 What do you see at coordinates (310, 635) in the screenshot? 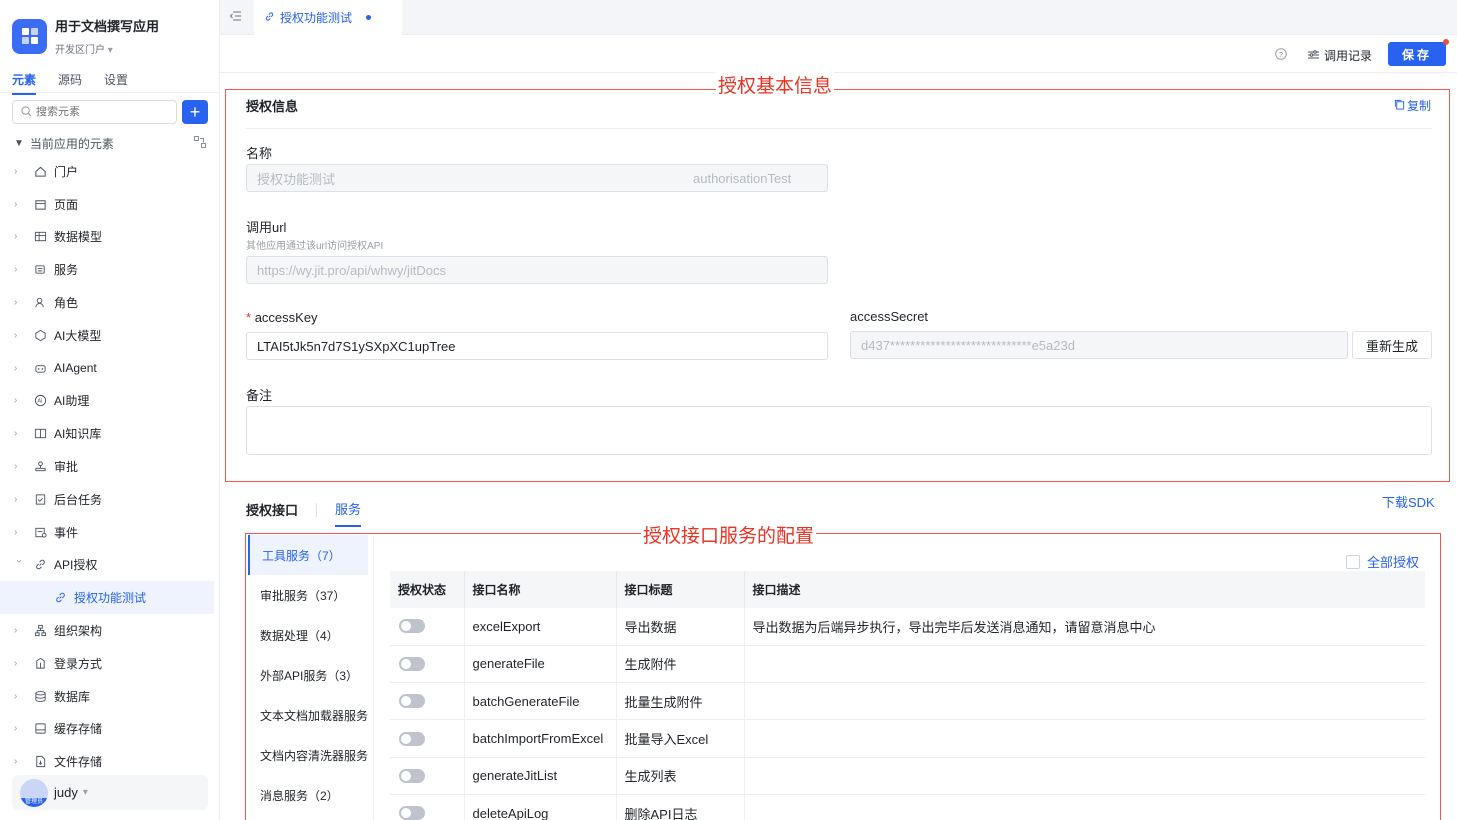
I see `service-item-data-processing: 数据处理（4）` at bounding box center [310, 635].